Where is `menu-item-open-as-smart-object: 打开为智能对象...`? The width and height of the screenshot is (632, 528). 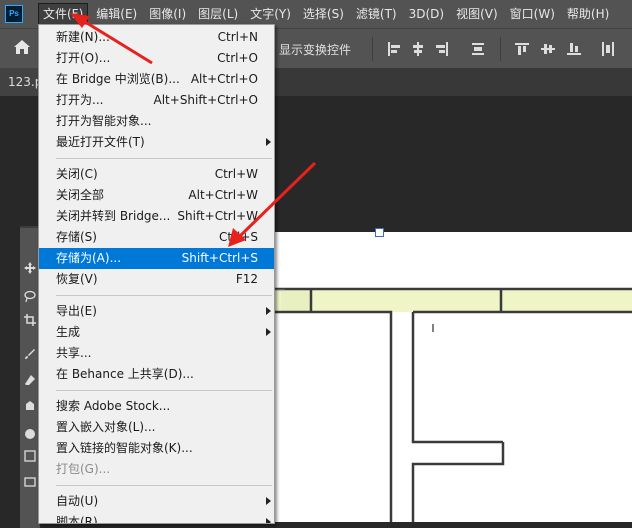
menu-item-open-as-smart-object: 打开为智能对象... is located at coordinates (156, 121).